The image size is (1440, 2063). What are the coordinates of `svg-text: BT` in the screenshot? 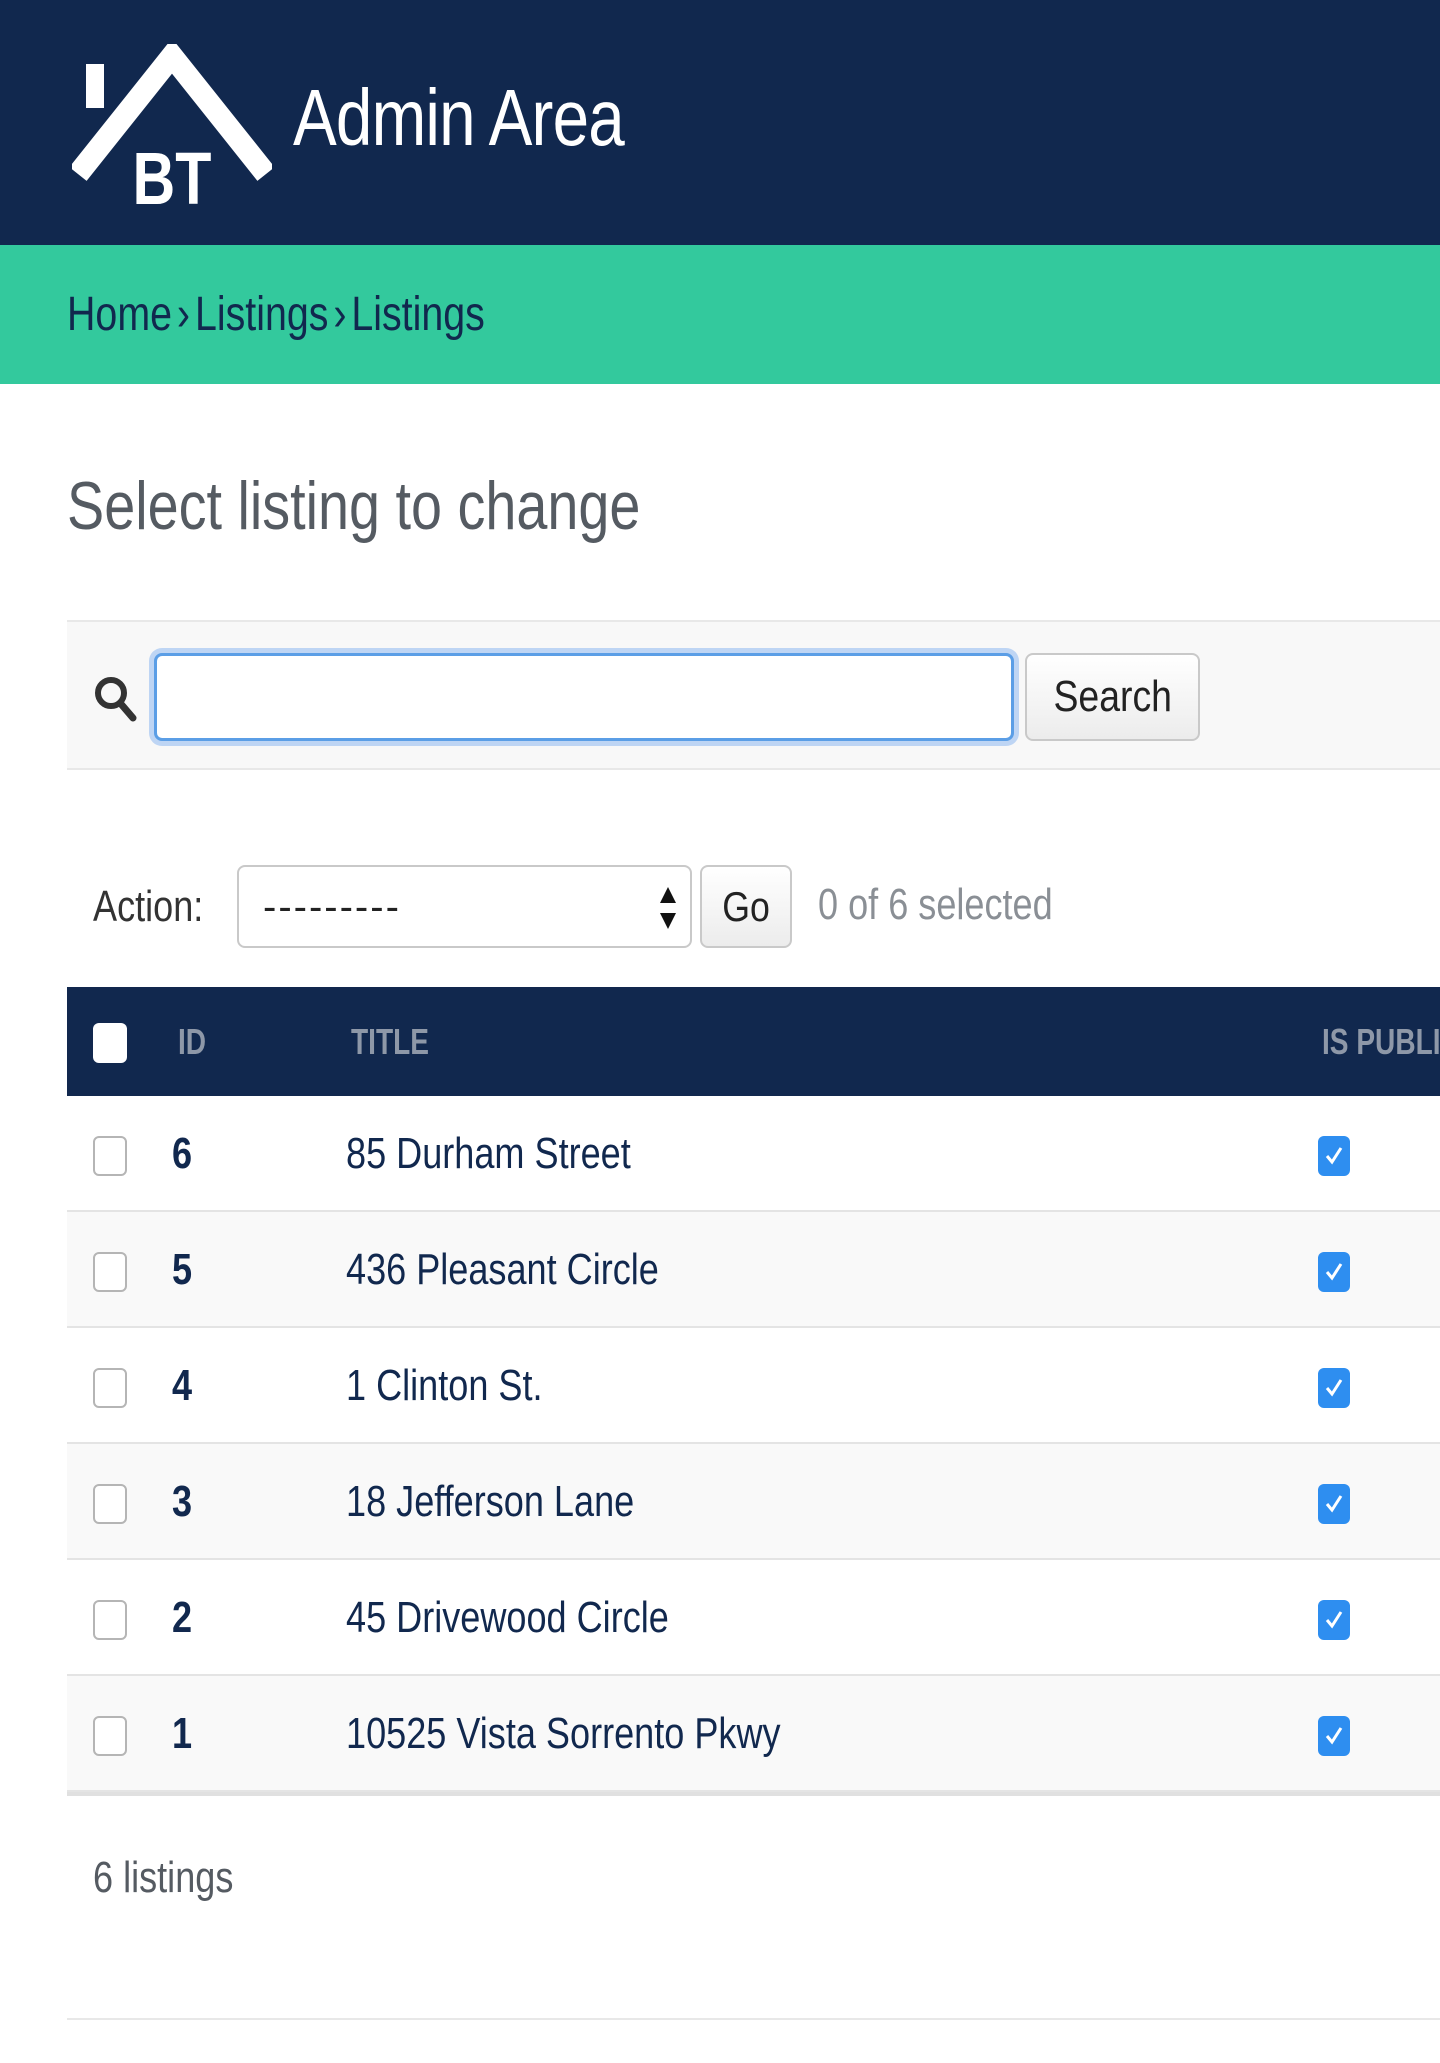 It's located at (172, 176).